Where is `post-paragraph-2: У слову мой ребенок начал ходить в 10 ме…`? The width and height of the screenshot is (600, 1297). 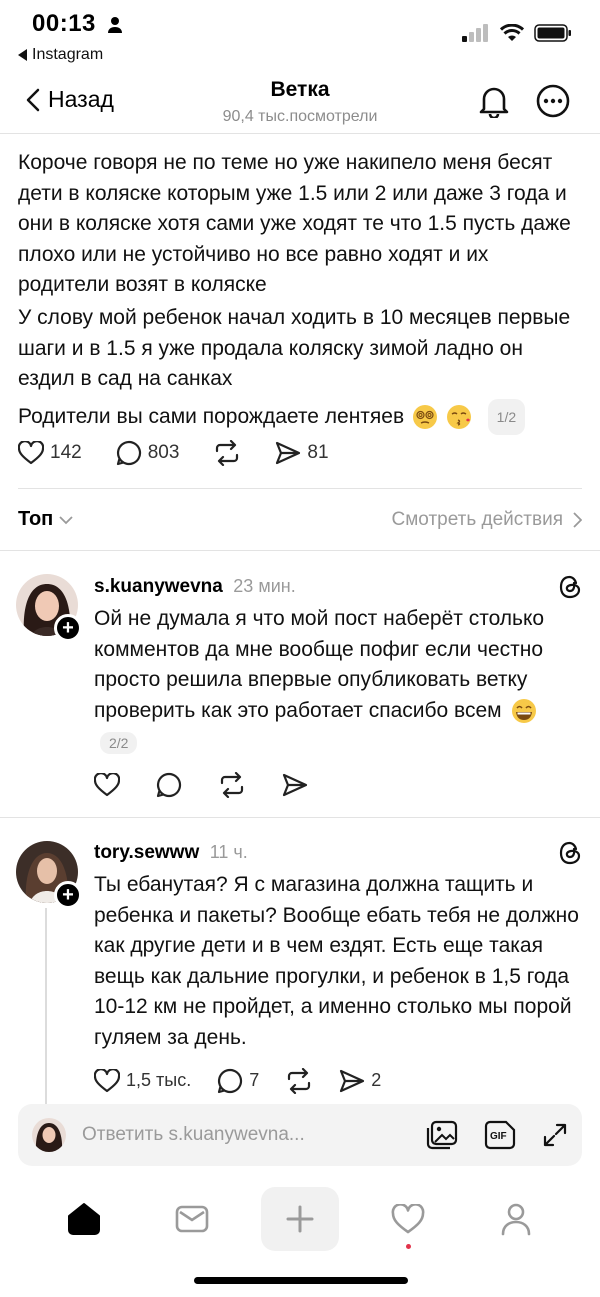
post-paragraph-2: У слову мой ребенок начал ходить в 10 ме… is located at coordinates (294, 348).